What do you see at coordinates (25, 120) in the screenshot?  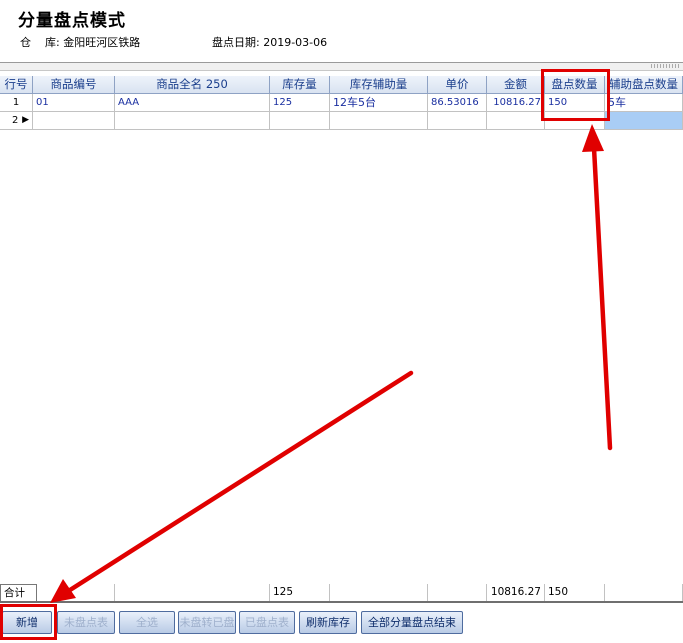 I see `row-pointer-icon: ▶` at bounding box center [25, 120].